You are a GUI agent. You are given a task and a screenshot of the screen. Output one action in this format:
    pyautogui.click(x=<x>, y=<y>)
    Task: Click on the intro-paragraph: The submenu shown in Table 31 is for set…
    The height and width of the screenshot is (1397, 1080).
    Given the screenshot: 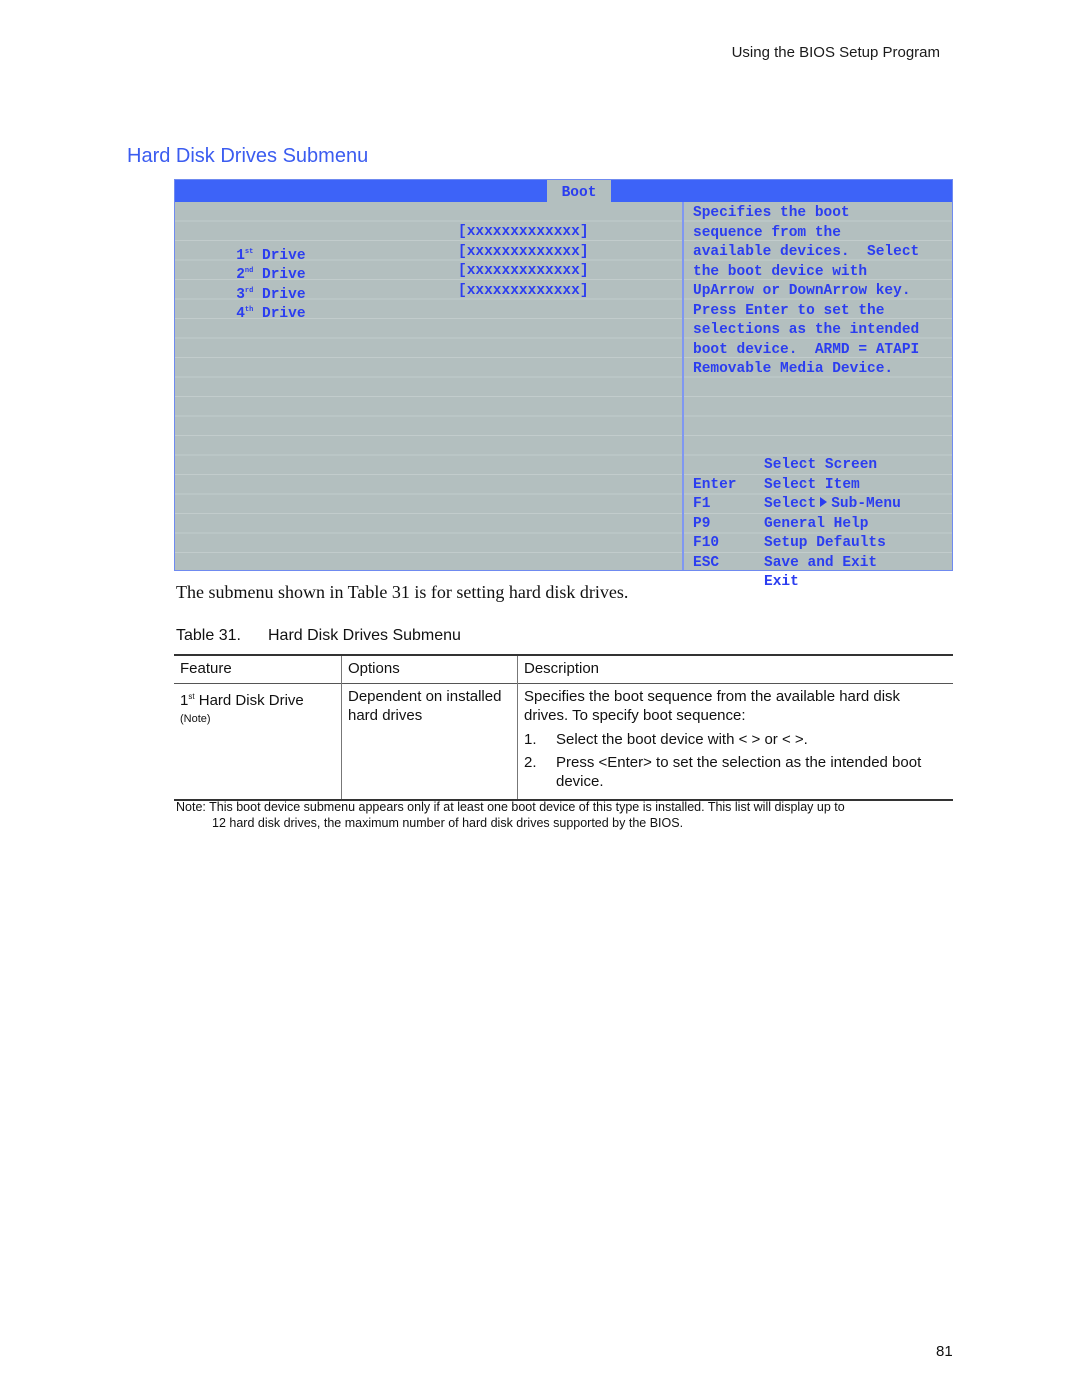 What is the action you would take?
    pyautogui.click(x=402, y=592)
    